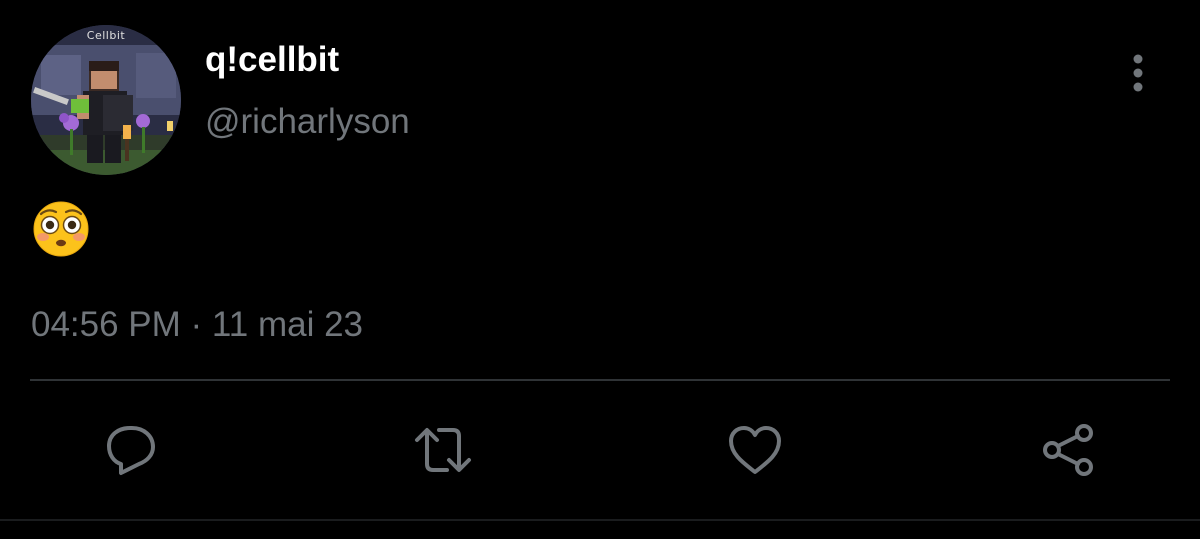 The height and width of the screenshot is (539, 1200). I want to click on reply-button, so click(131, 450).